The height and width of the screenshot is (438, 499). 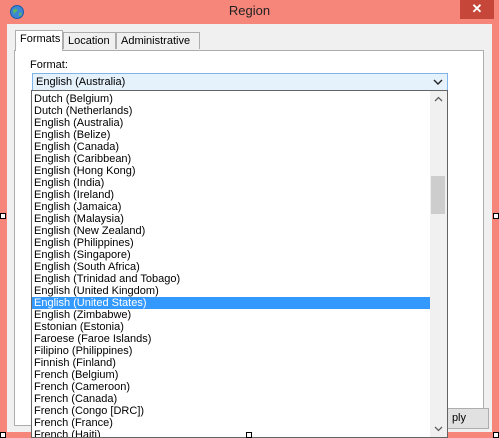 I want to click on format-label: Format:, so click(x=49, y=65).